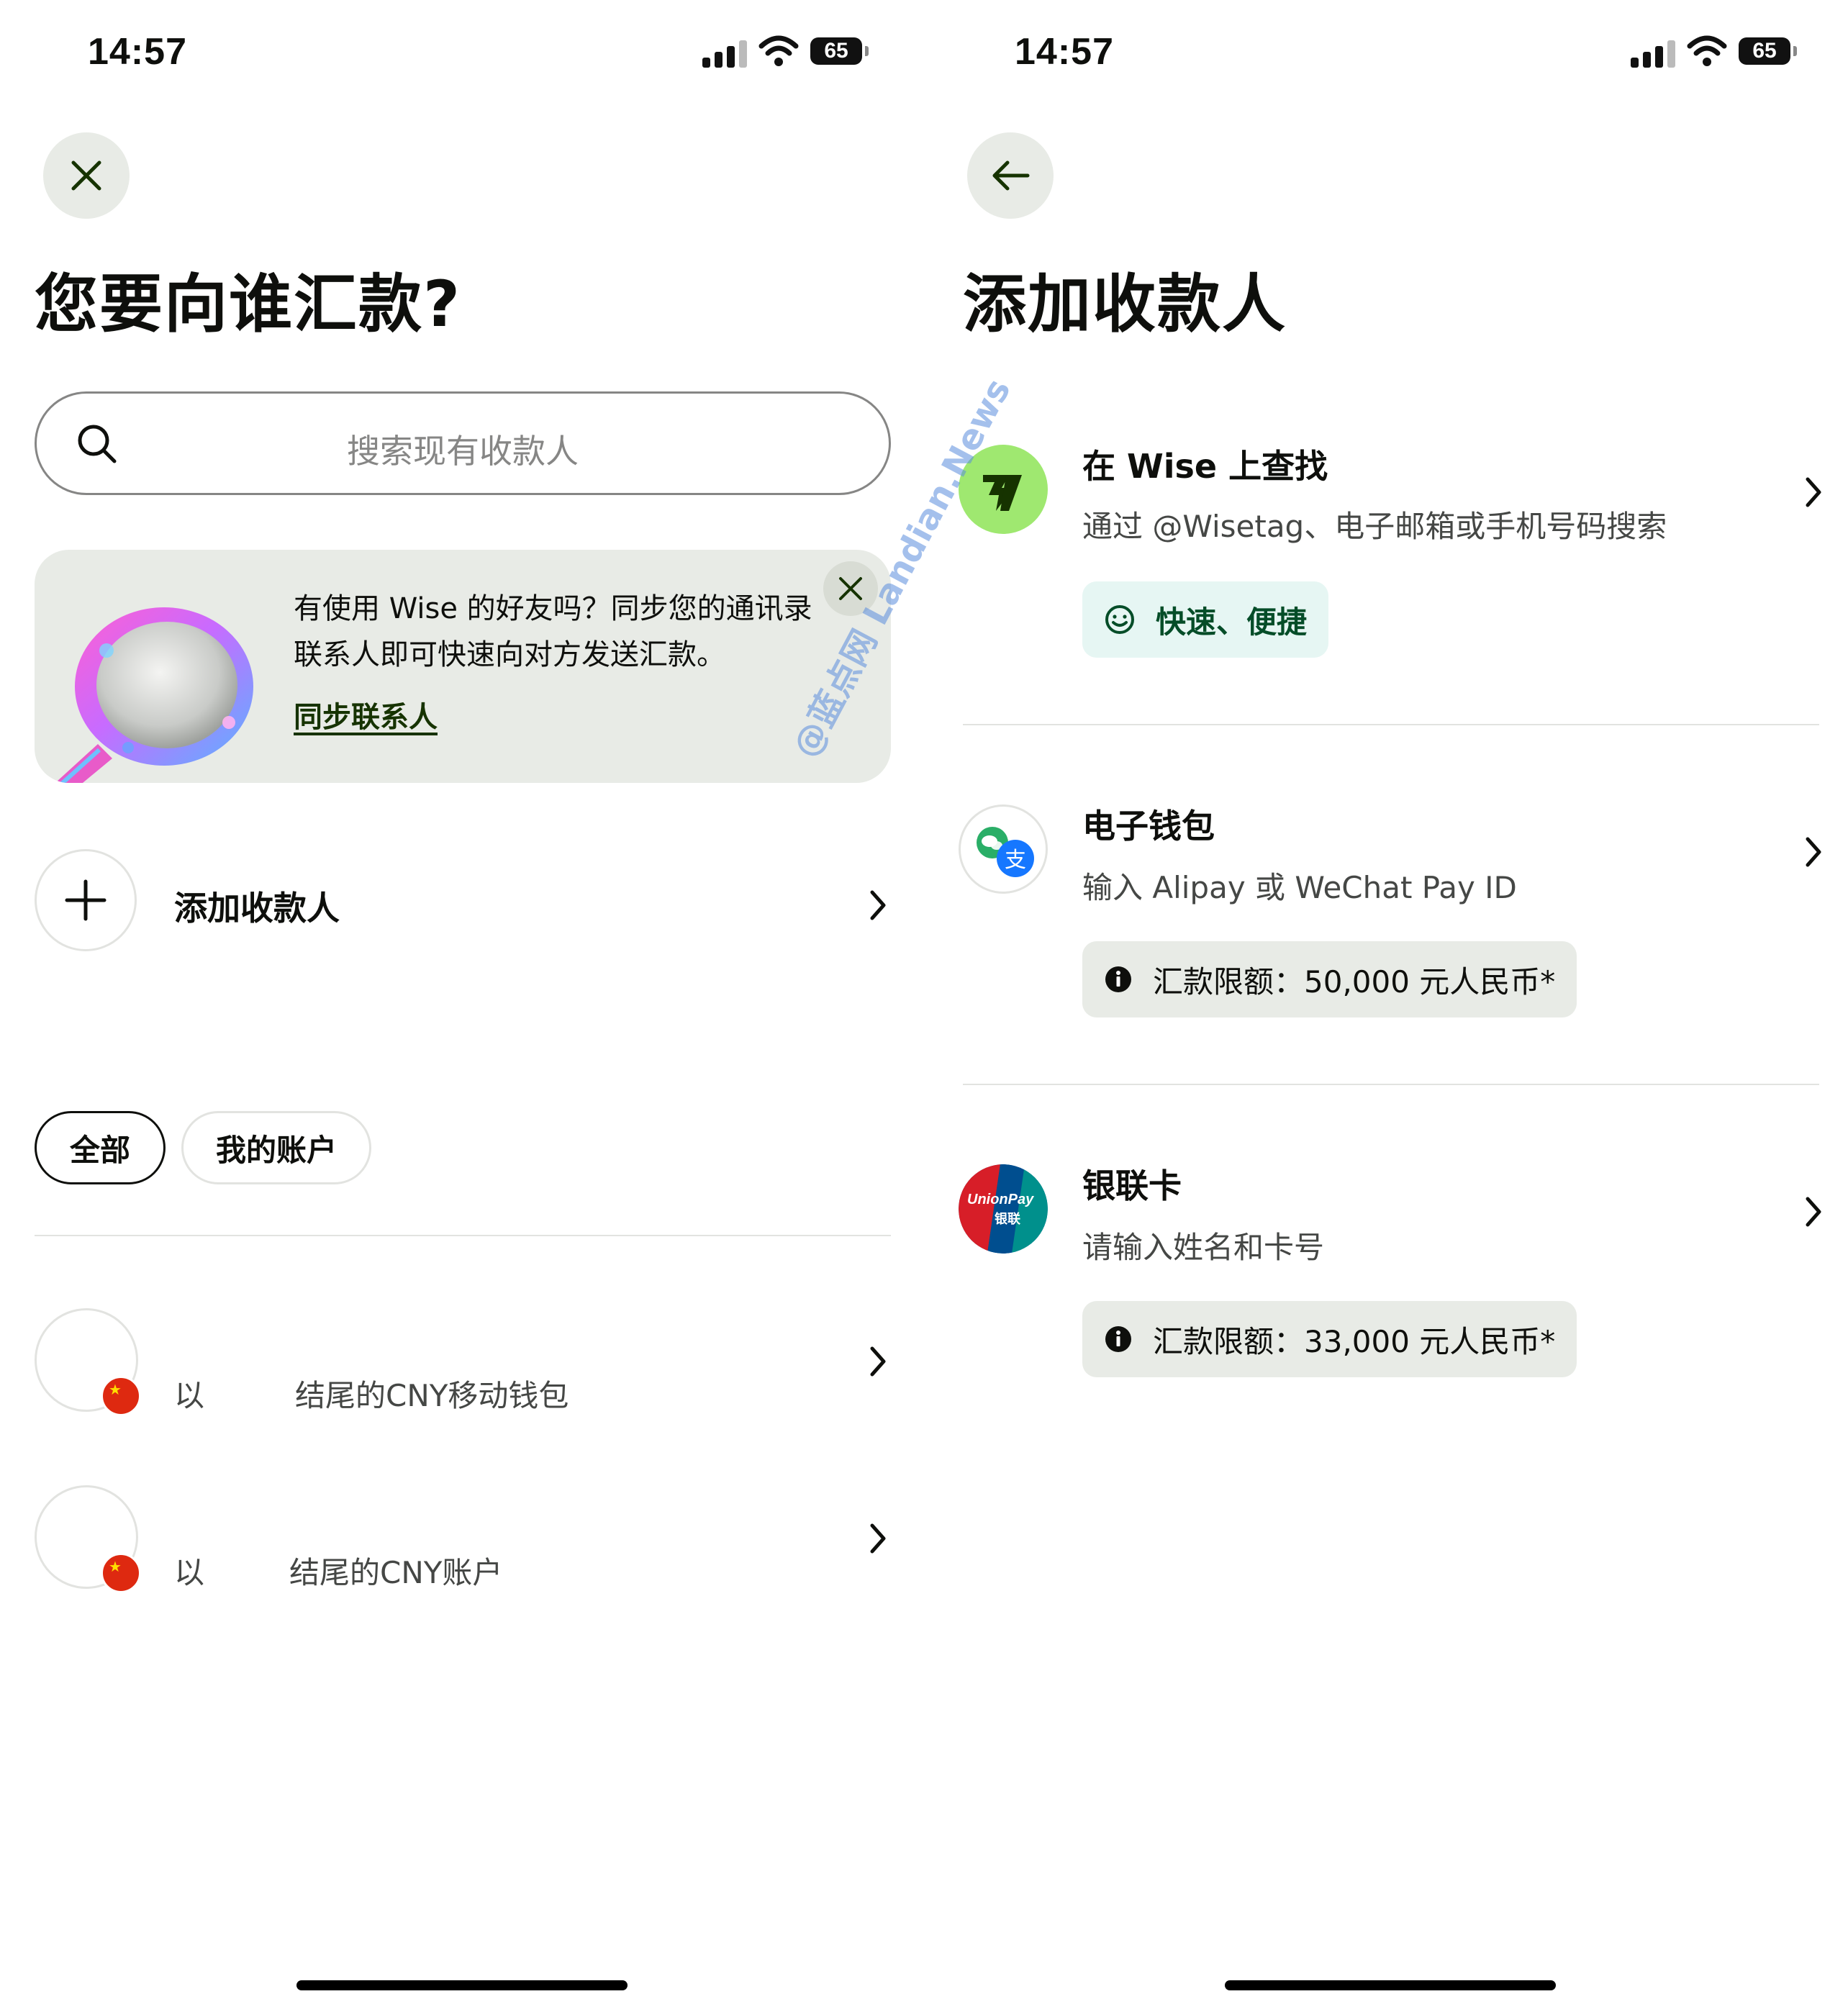 This screenshot has width=1848, height=1999. Describe the element at coordinates (1299, 887) in the screenshot. I see `option-description: 输入 Alipay 或 WeChat Pay ID` at that location.